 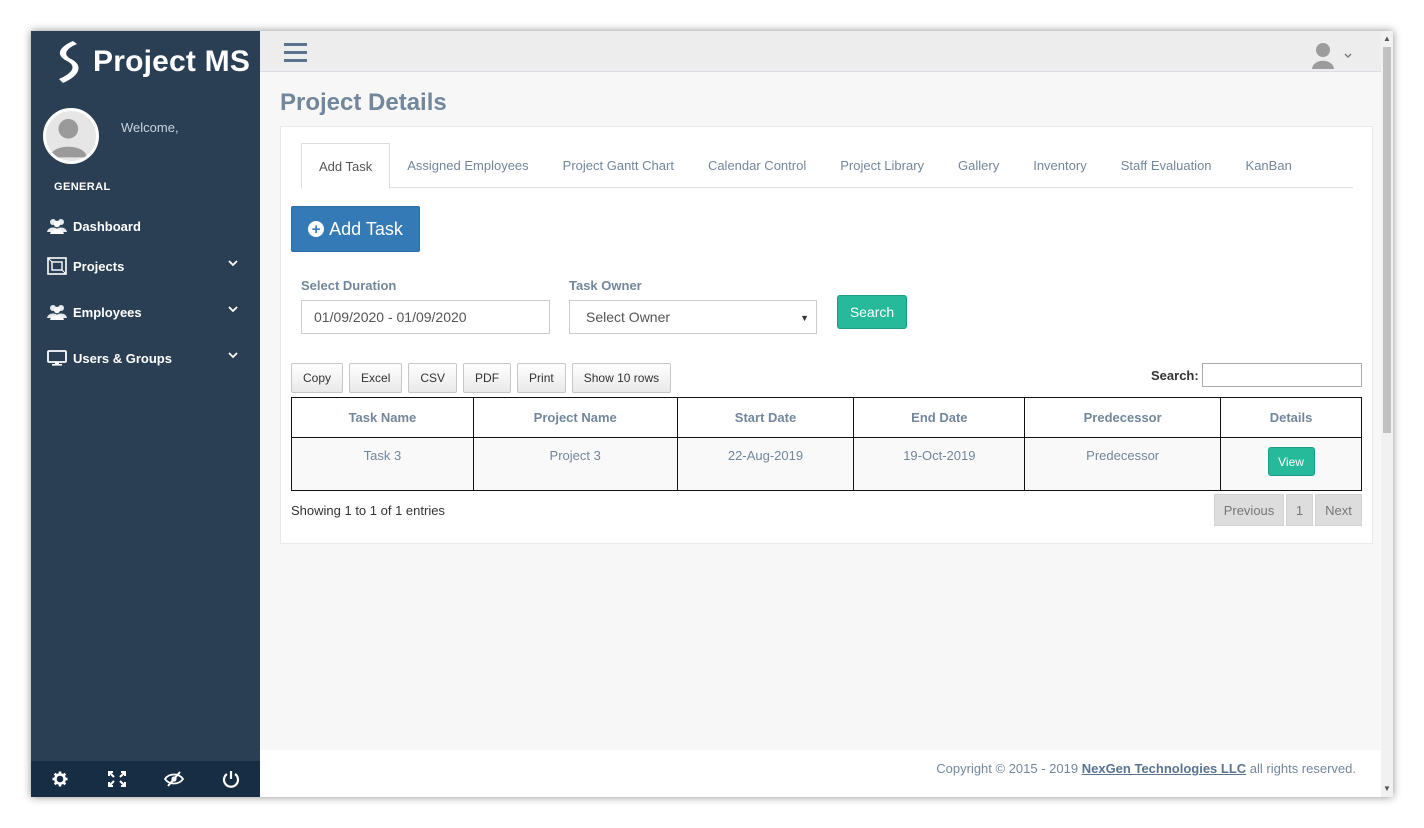 I want to click on datatable-export-buttons: Copy Excel CSV PDF Print Show 10 rows, so click(x=484, y=378).